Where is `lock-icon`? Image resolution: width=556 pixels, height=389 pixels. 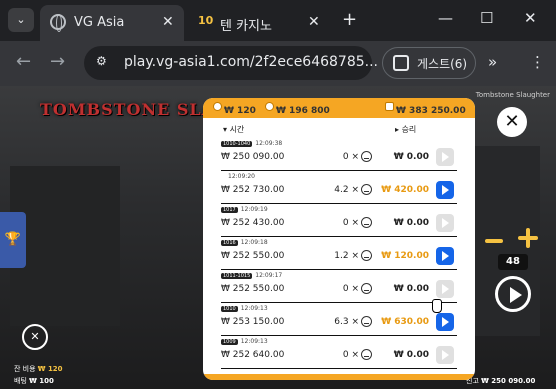
lock-icon is located at coordinates (389, 106).